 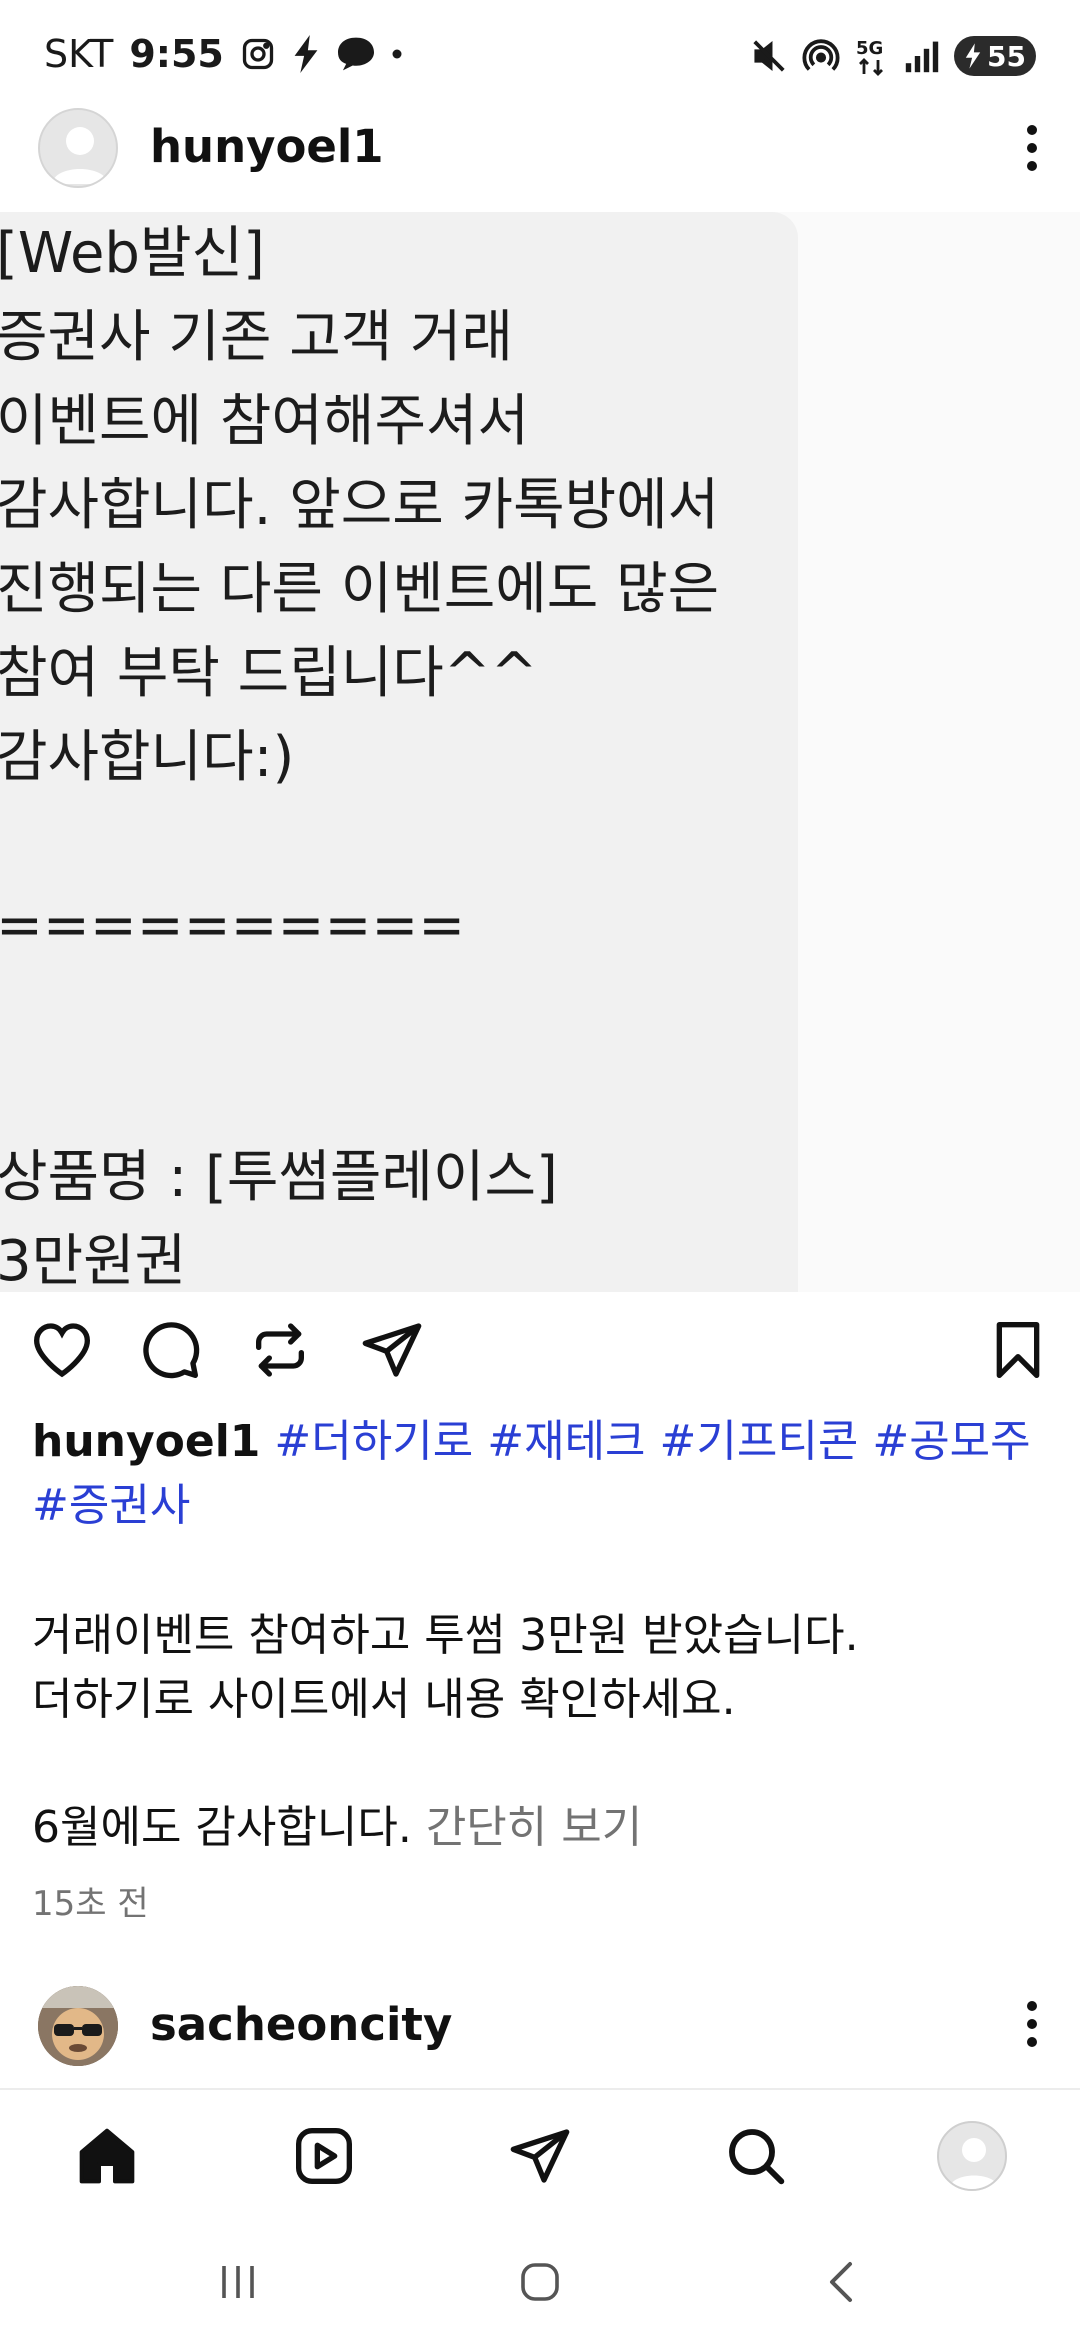 I want to click on home-icon, so click(x=107, y=2156).